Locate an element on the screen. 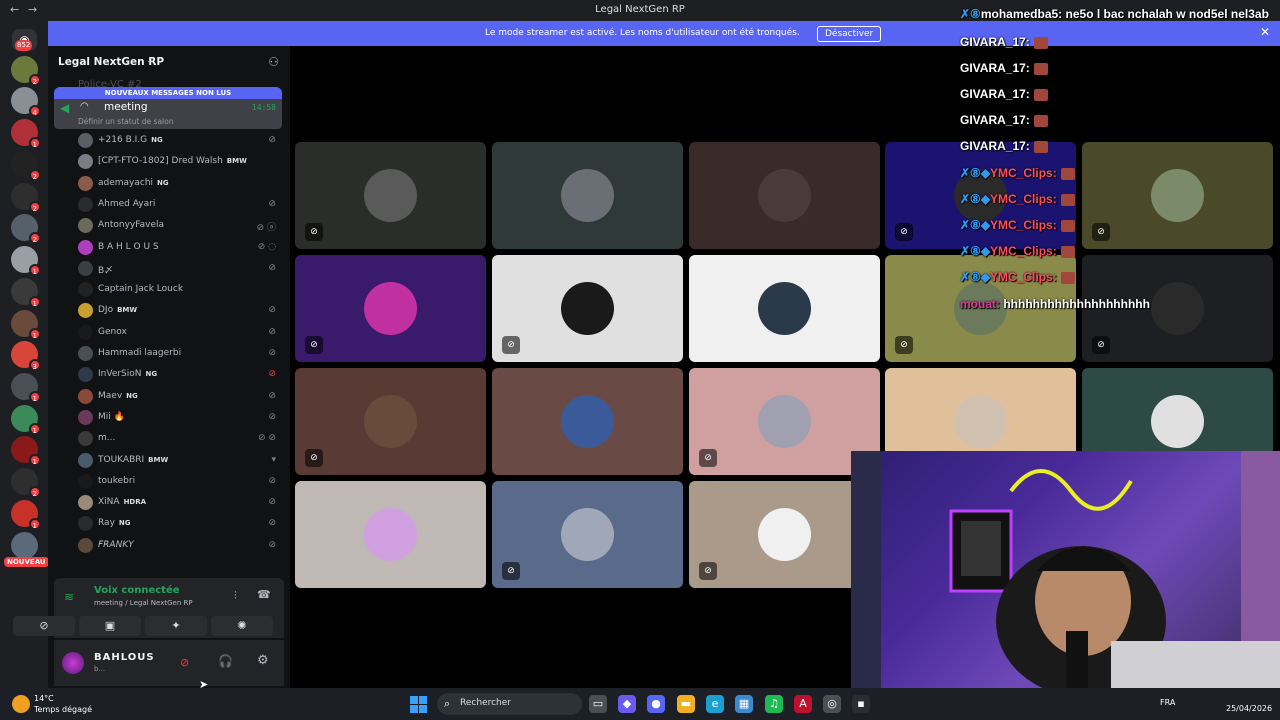 The height and width of the screenshot is (720, 1280). voice-member: DJo BMW ⊘ is located at coordinates (178, 311).